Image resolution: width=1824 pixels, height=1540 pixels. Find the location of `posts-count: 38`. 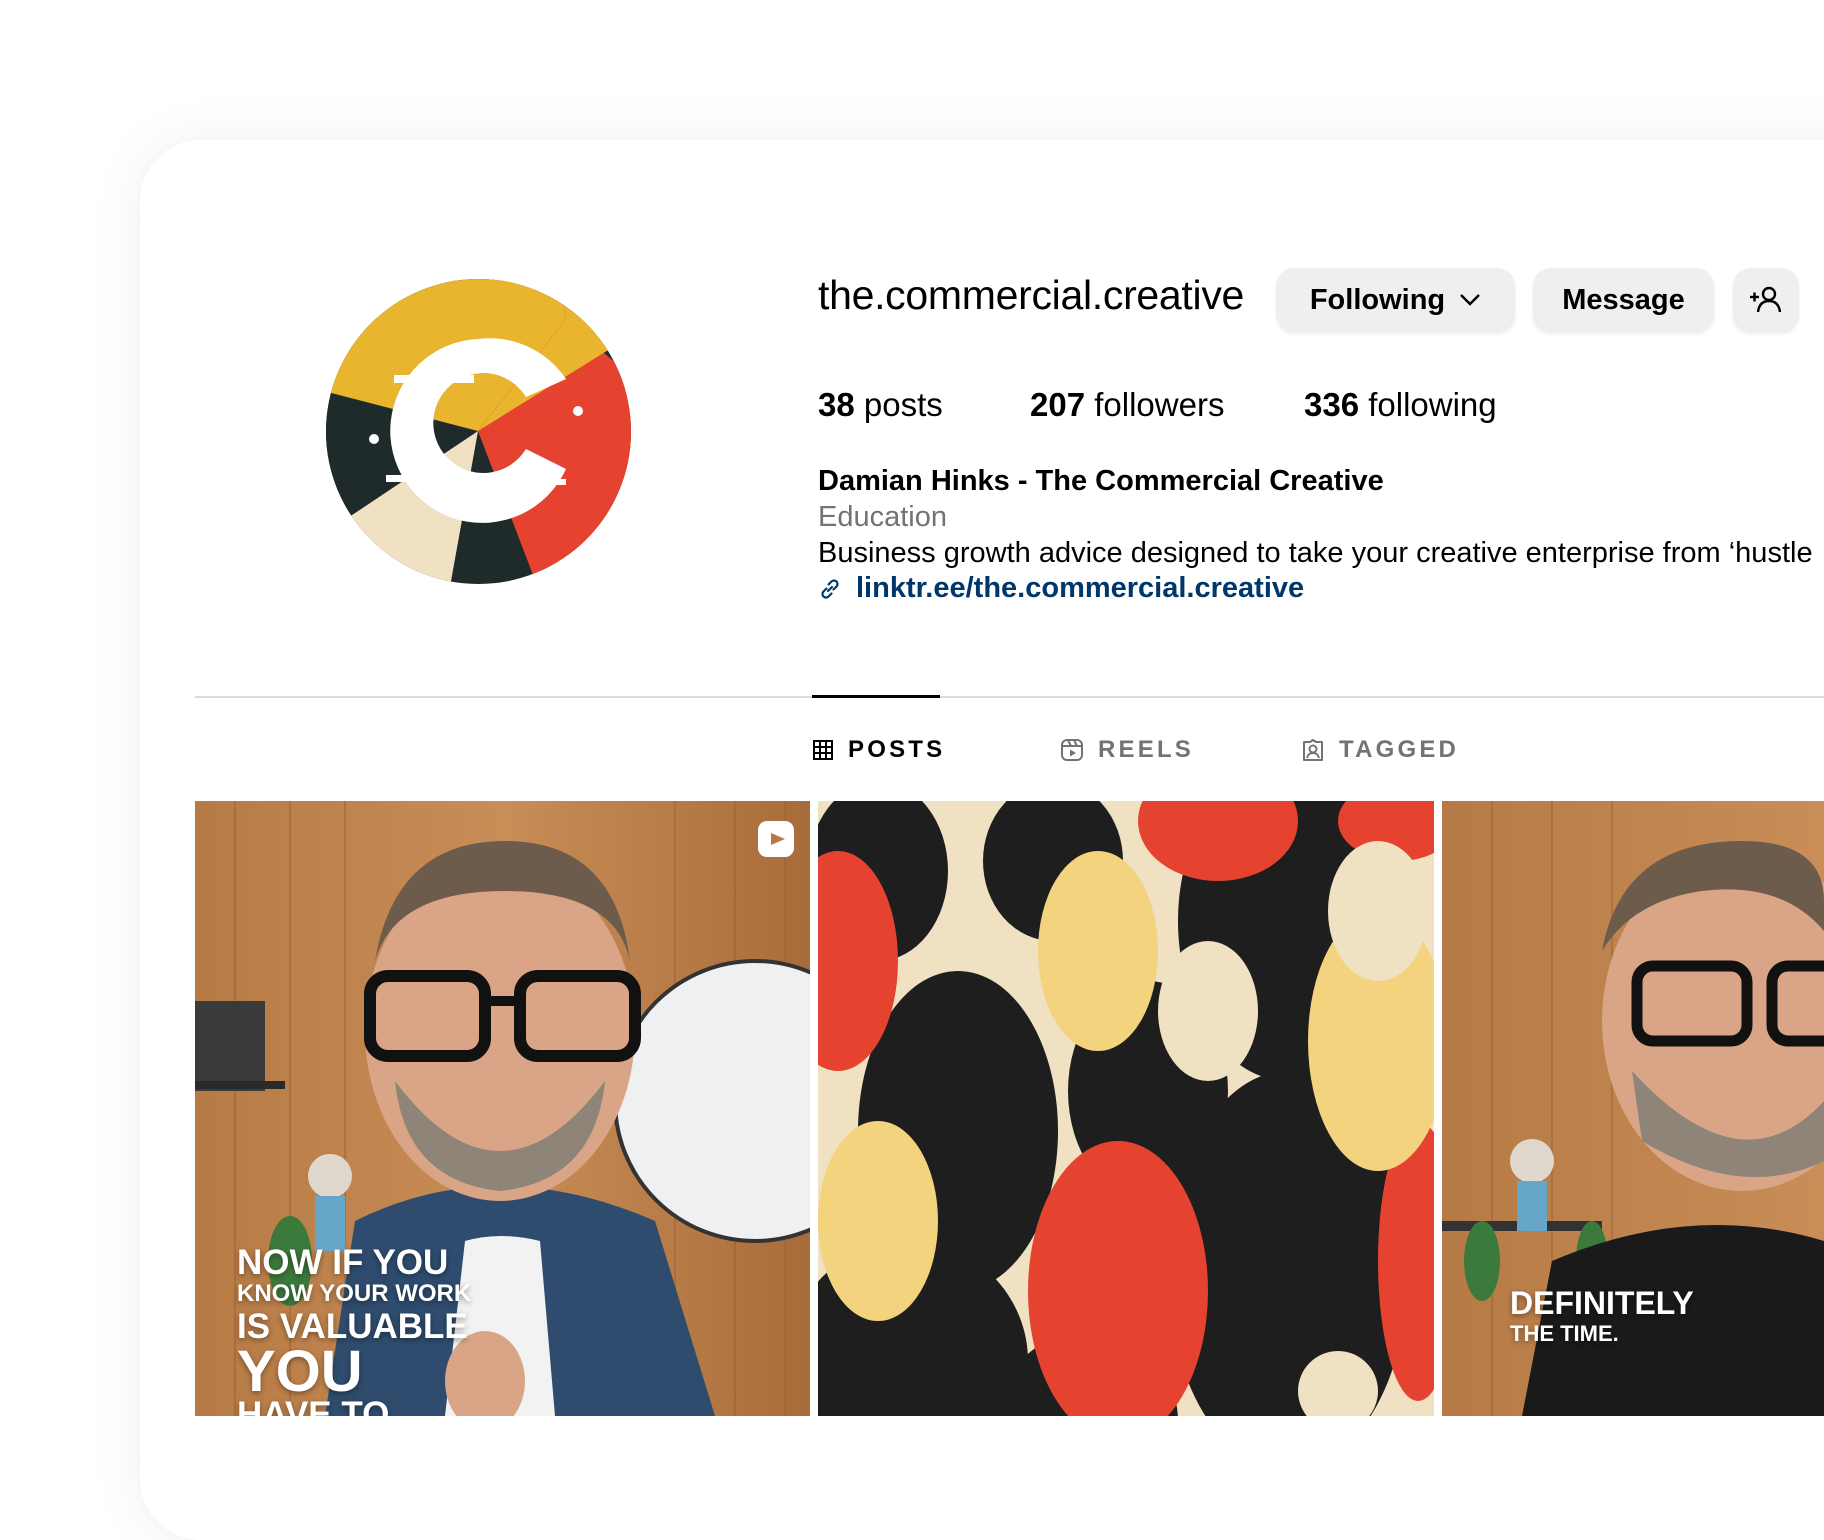

posts-count: 38 is located at coordinates (836, 404).